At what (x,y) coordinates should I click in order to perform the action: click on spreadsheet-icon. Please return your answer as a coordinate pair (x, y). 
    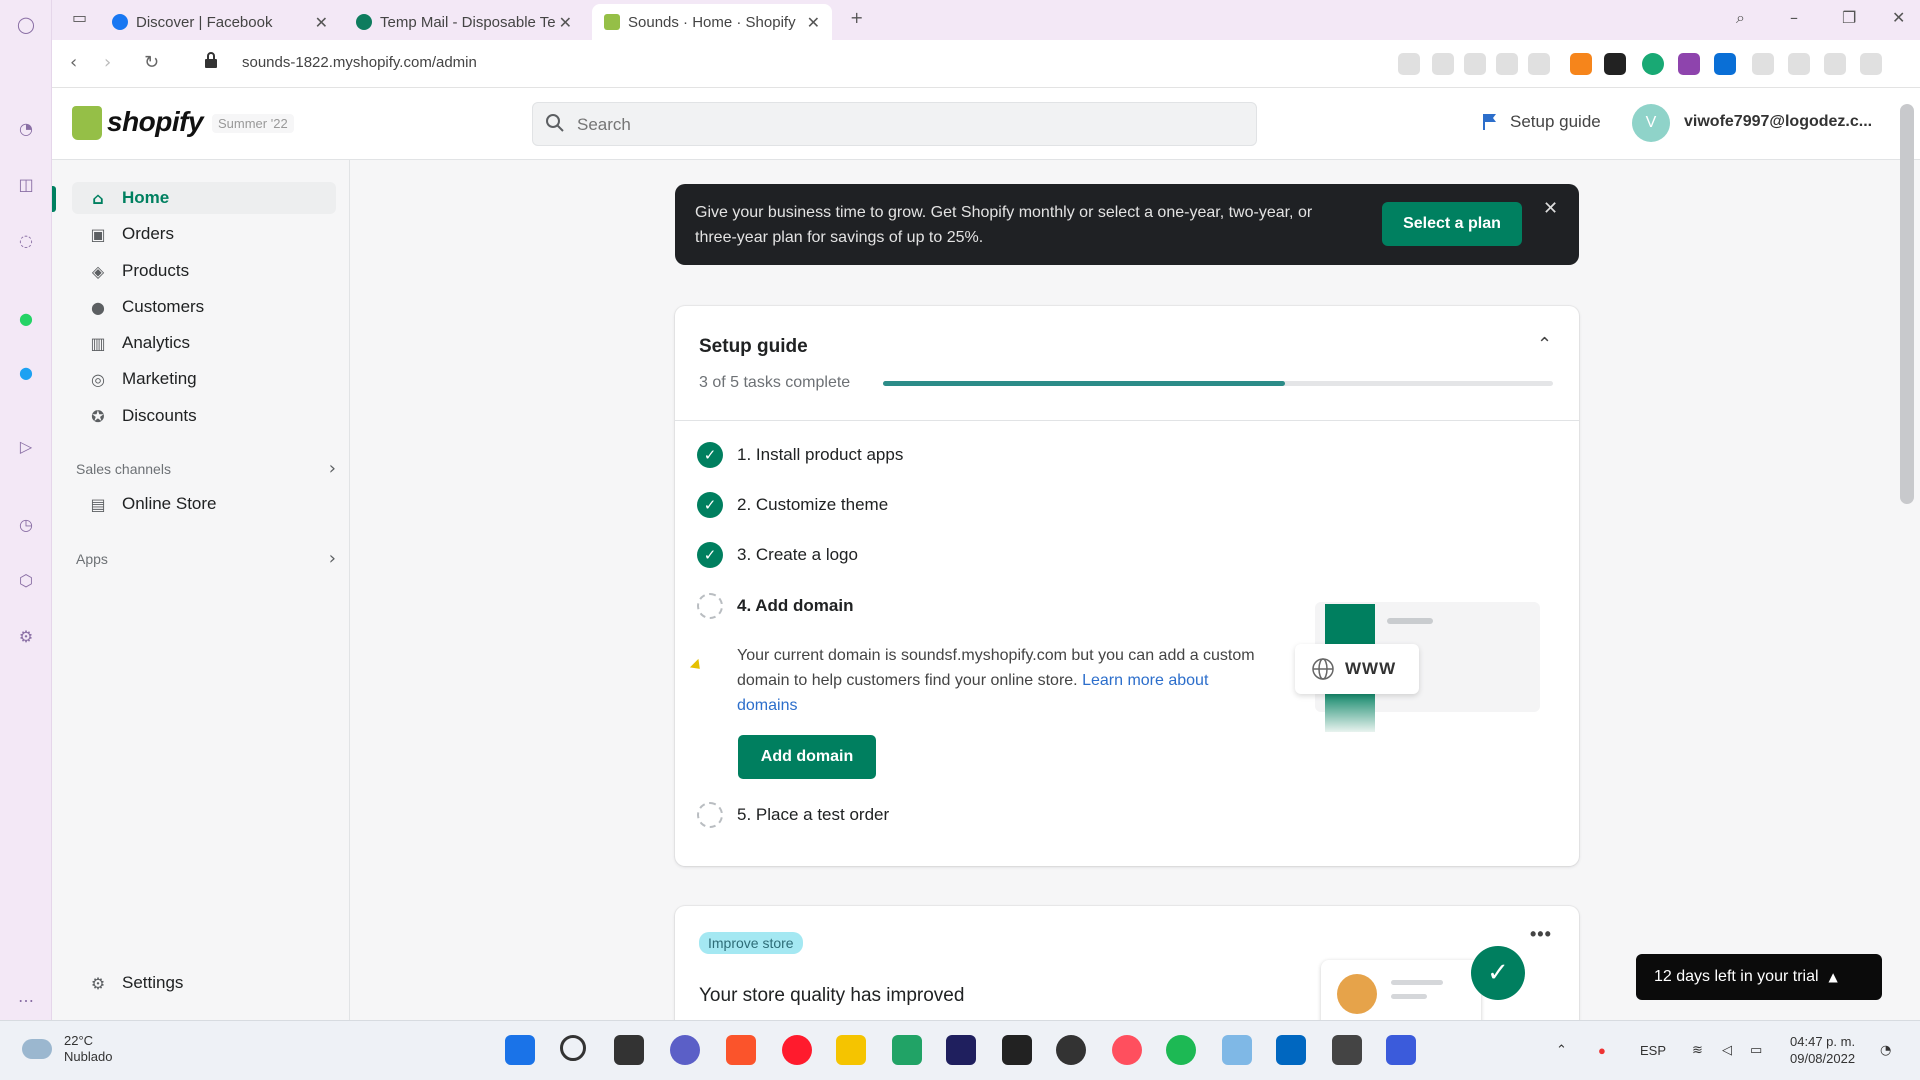
    Looking at the image, I should click on (907, 1050).